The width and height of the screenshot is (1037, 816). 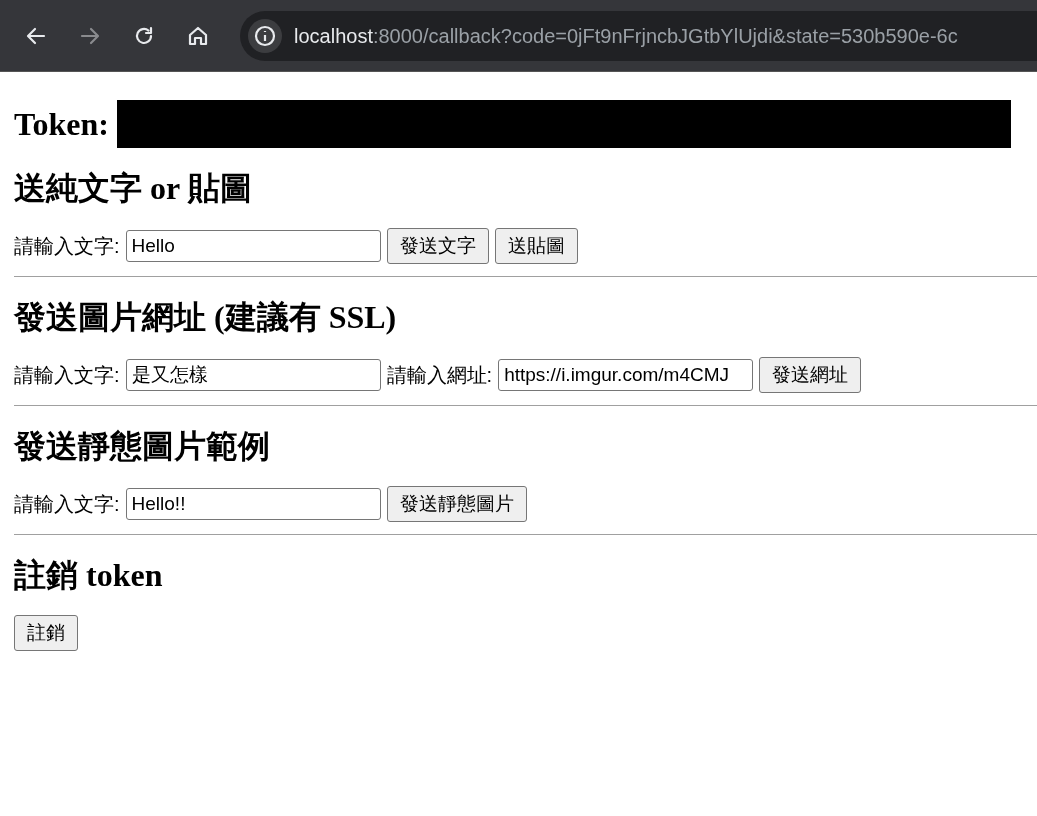 I want to click on token-label: Token:, so click(x=61, y=124).